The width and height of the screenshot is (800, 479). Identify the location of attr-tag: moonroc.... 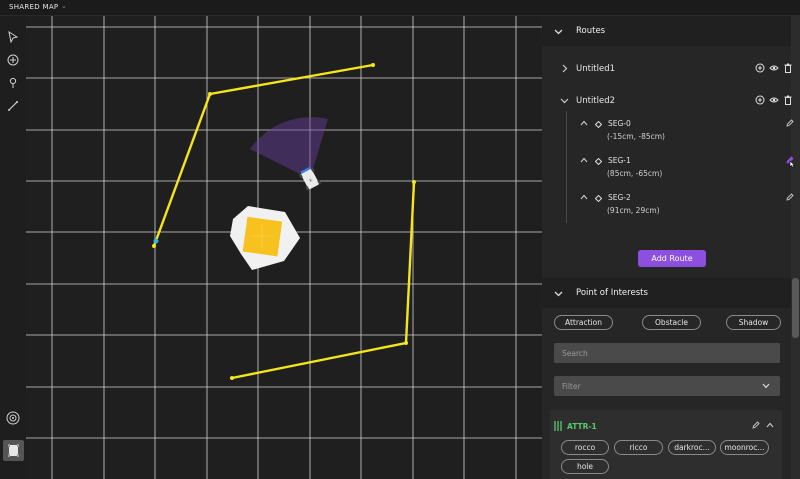
(744, 447).